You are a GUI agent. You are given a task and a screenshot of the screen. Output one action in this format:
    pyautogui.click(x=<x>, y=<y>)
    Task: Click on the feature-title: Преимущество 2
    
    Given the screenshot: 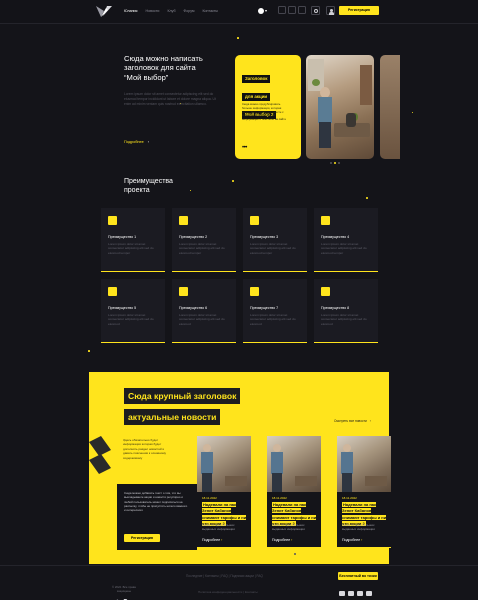 What is the action you would take?
    pyautogui.click(x=193, y=237)
    